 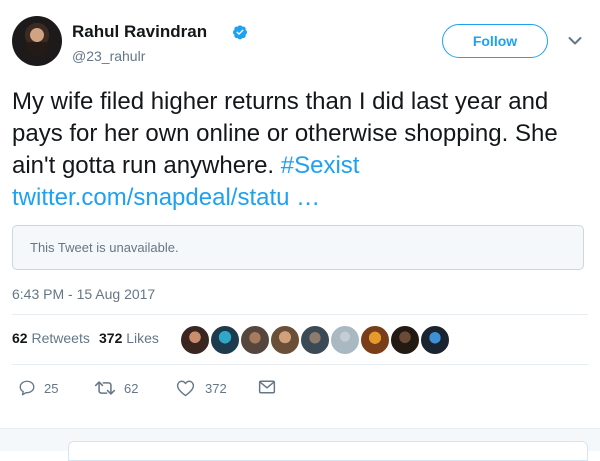 What do you see at coordinates (131, 388) in the screenshot?
I see `retweet-count: 62` at bounding box center [131, 388].